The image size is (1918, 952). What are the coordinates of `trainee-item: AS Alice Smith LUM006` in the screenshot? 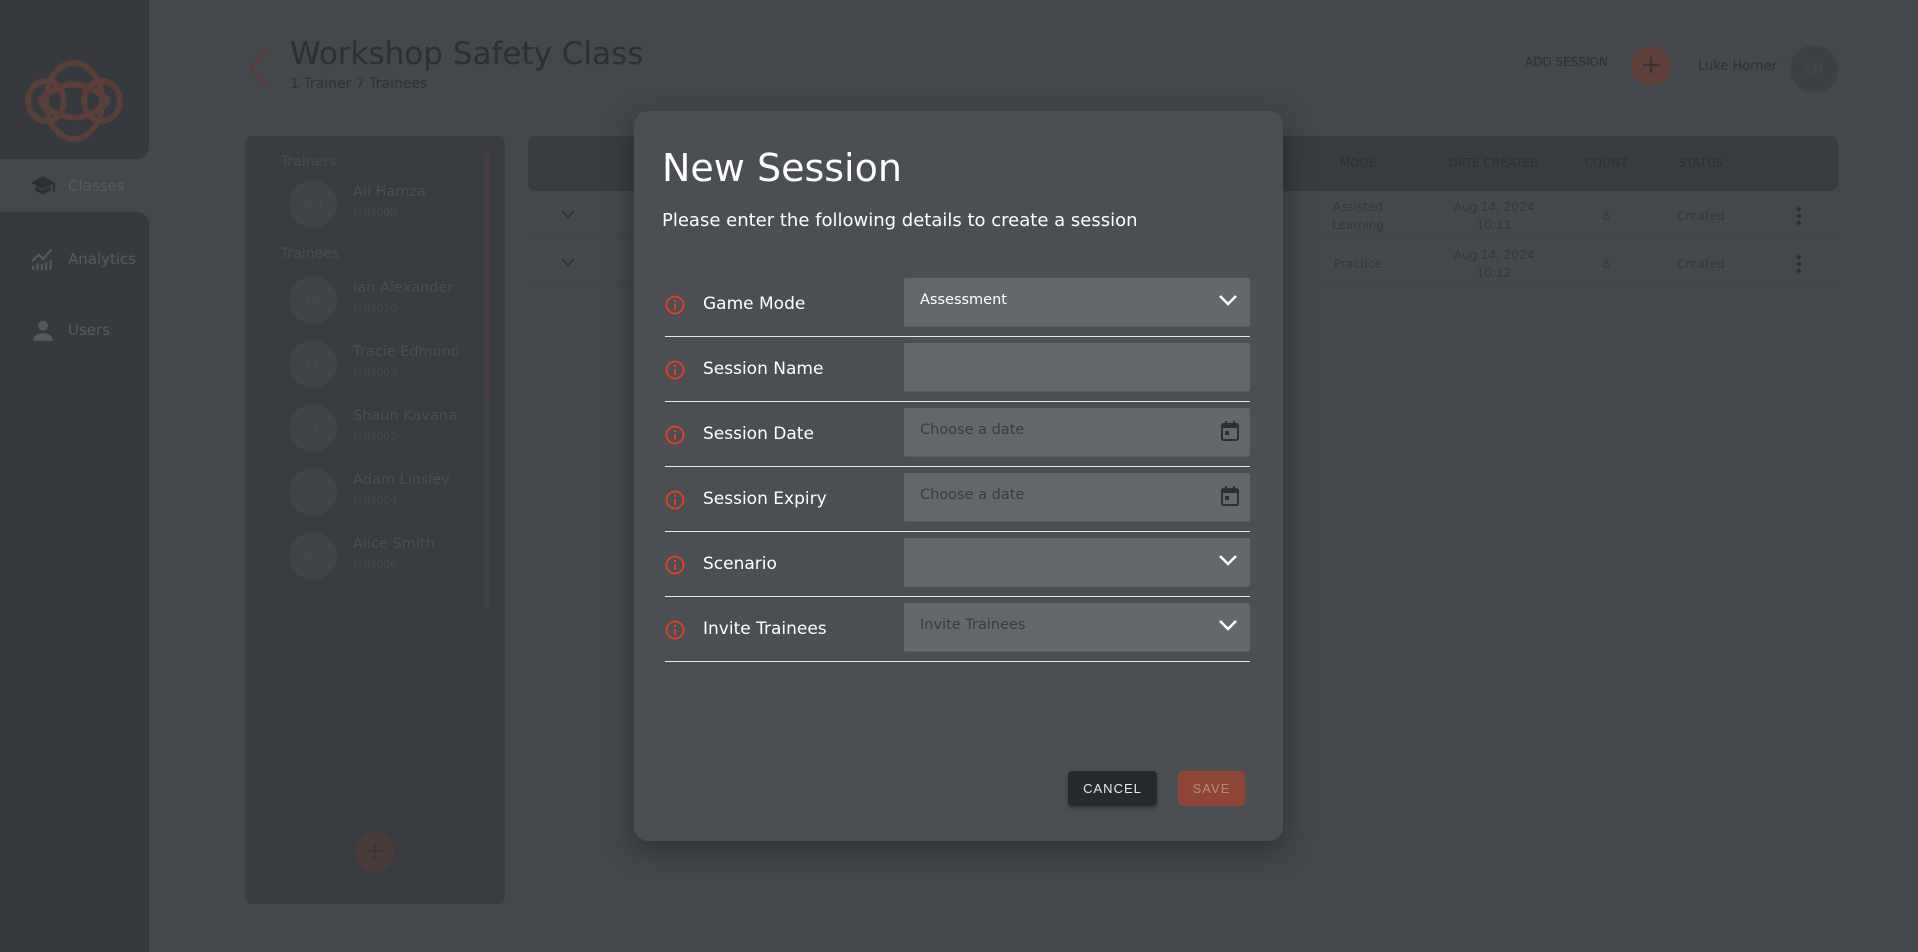 It's located at (389, 556).